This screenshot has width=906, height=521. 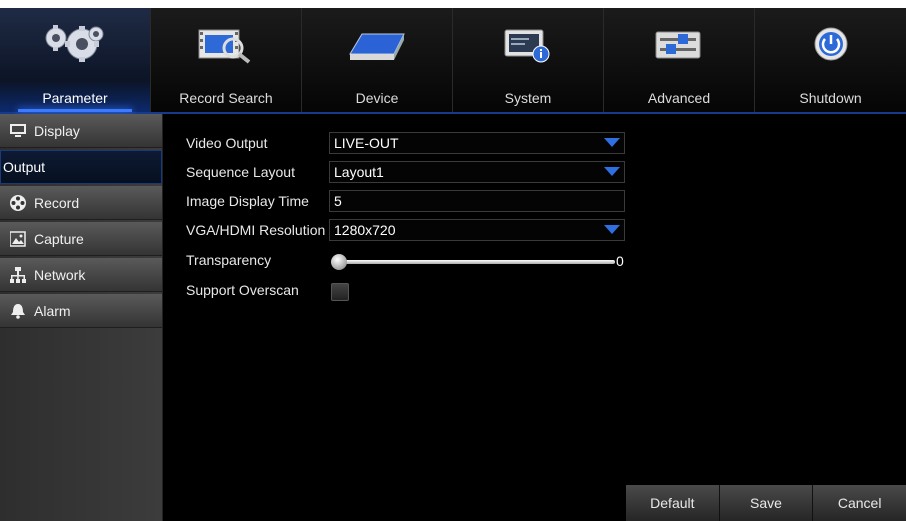 I want to click on sidebar-item-display: Display, so click(x=81, y=131).